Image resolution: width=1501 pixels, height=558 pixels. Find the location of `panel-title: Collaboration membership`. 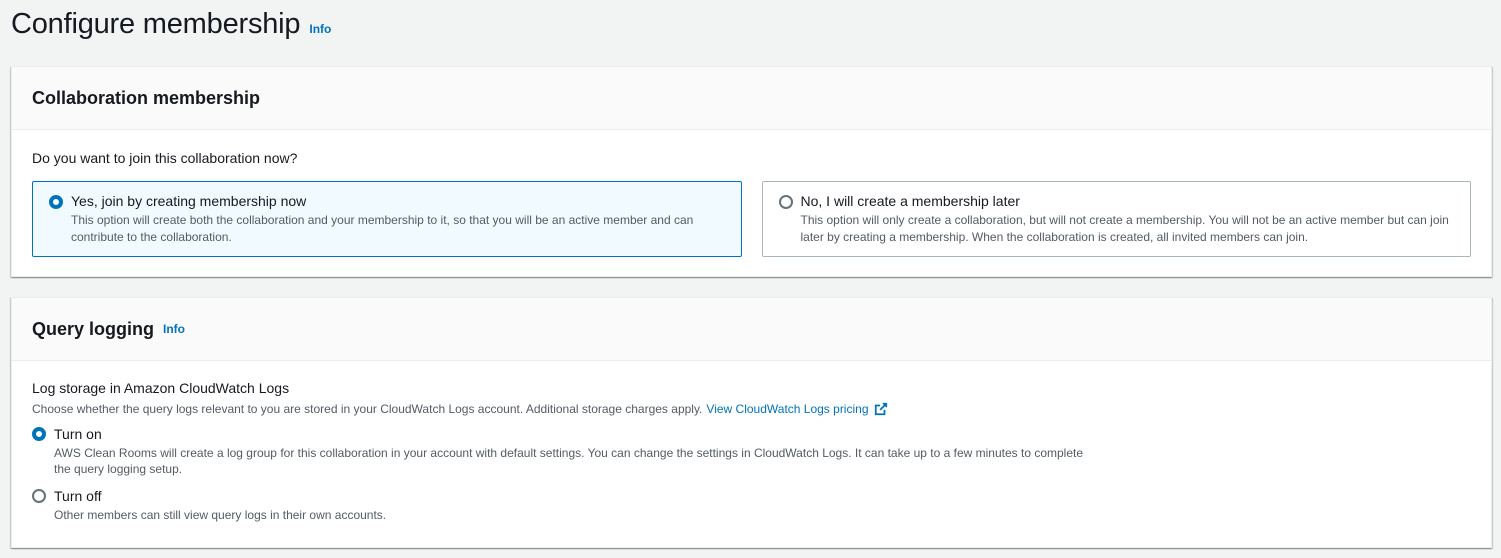

panel-title: Collaboration membership is located at coordinates (146, 97).